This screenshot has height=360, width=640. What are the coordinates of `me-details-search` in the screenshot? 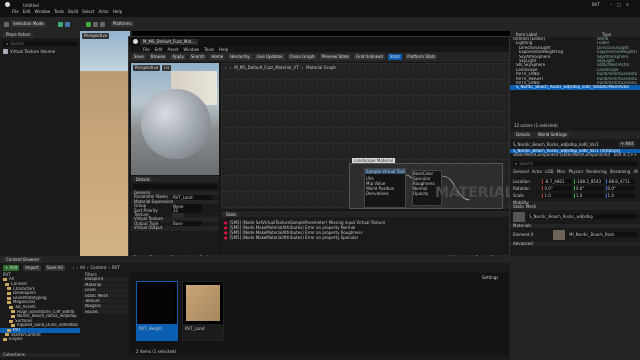 It's located at (175, 186).